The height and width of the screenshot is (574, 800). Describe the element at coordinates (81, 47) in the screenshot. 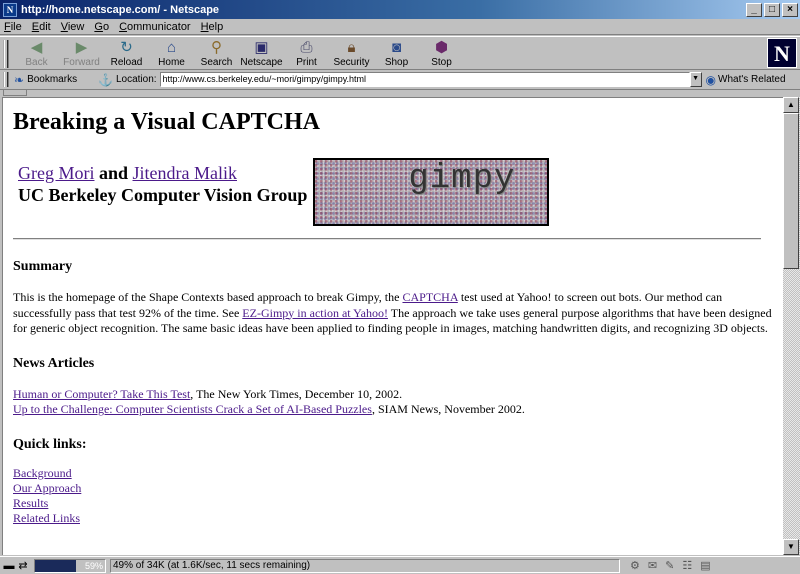

I see `forward-arrow-icon: ▶` at that location.